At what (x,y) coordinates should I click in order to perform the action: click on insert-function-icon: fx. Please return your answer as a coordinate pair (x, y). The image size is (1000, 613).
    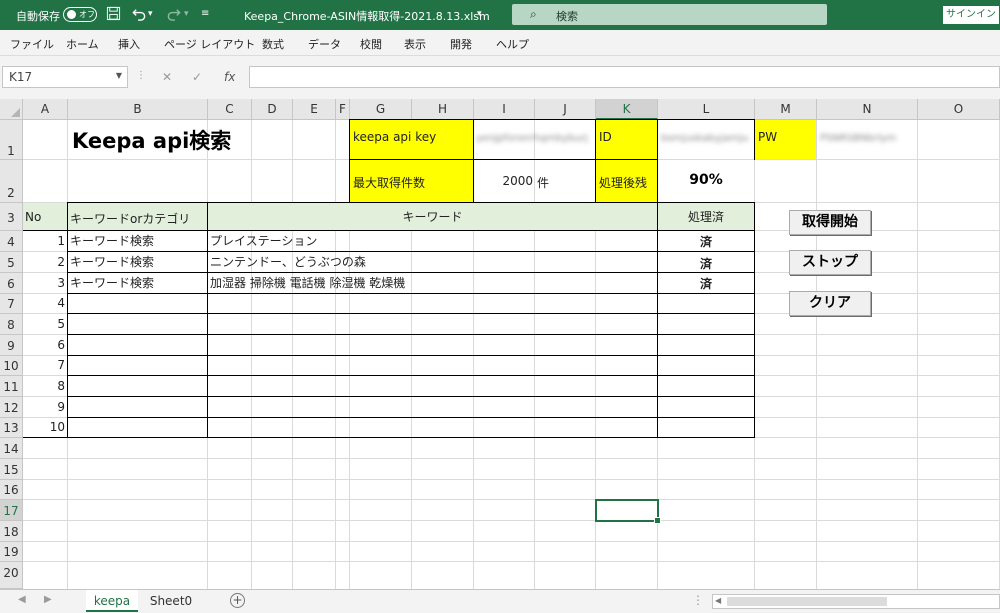
    Looking at the image, I should click on (229, 77).